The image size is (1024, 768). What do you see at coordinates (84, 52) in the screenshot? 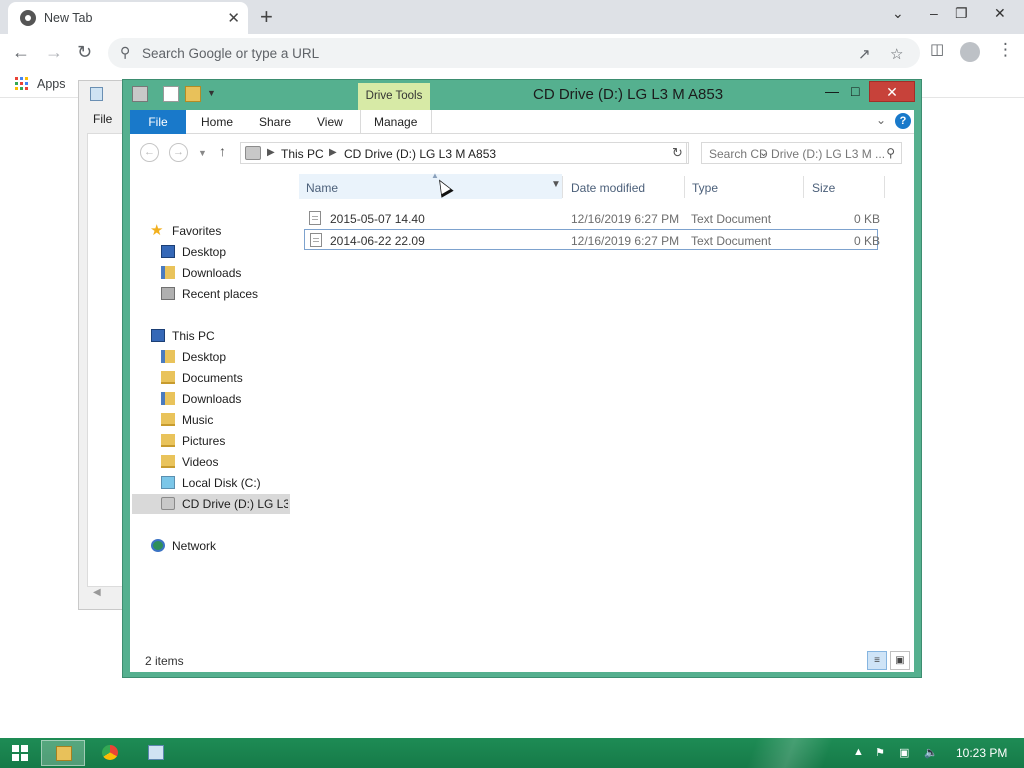
I see `reload-icon: ↻` at bounding box center [84, 52].